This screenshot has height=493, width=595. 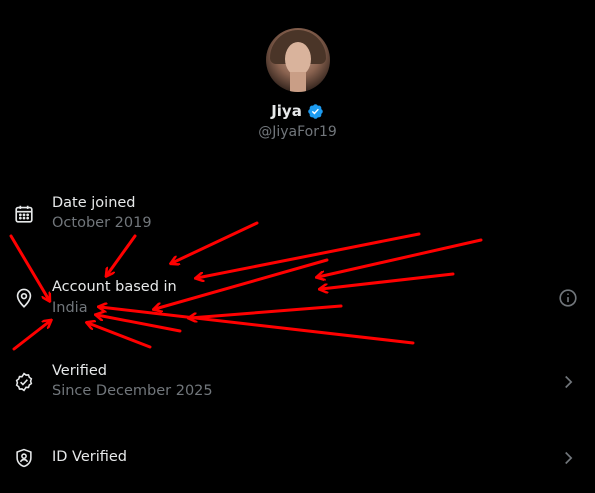 What do you see at coordinates (24, 382) in the screenshot?
I see `verified-check-icon` at bounding box center [24, 382].